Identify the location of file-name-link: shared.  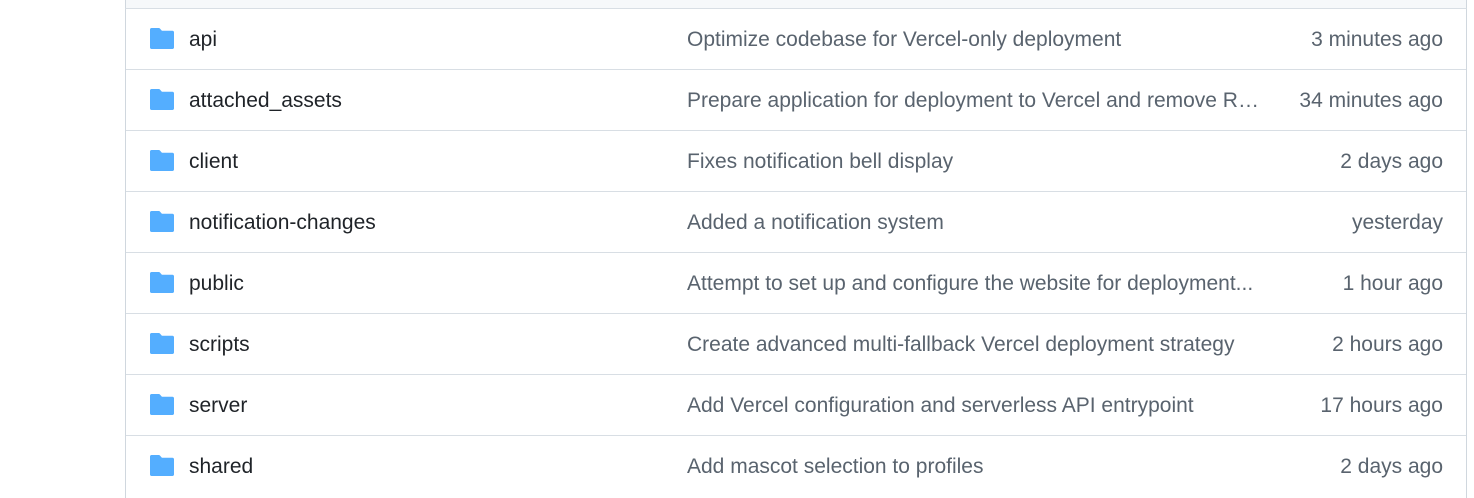
(221, 466).